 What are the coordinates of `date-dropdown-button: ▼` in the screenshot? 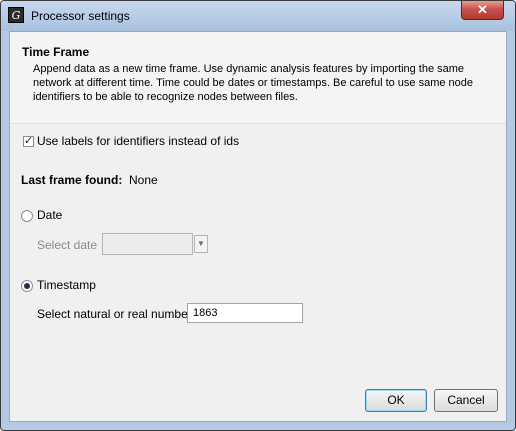 It's located at (201, 244).